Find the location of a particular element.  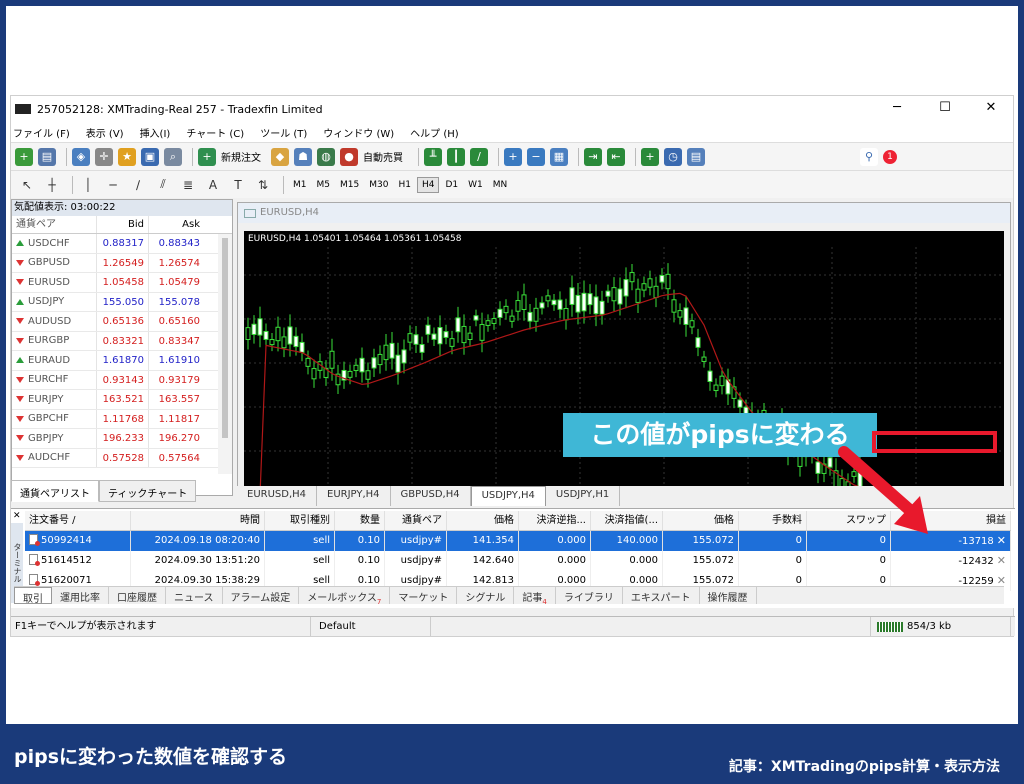

timeframe-m5: M5 is located at coordinates (324, 185).